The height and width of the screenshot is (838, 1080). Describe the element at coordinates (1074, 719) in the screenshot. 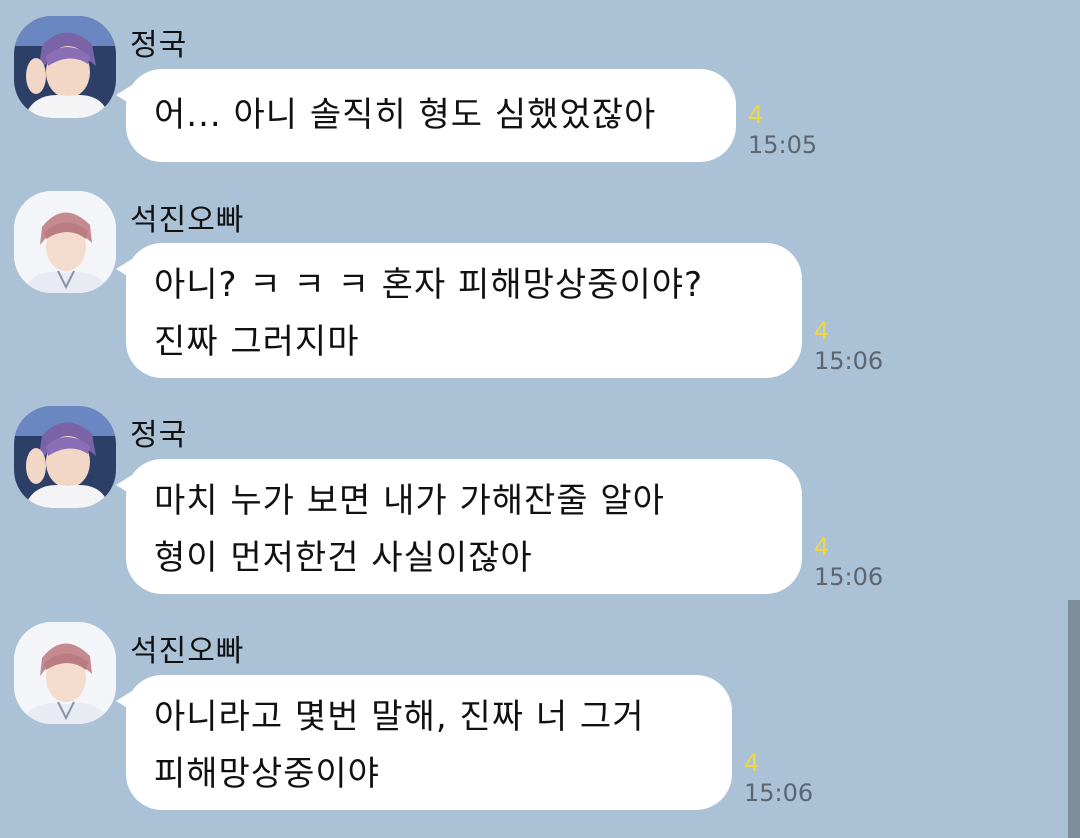

I see `scrollbar-thumb` at that location.